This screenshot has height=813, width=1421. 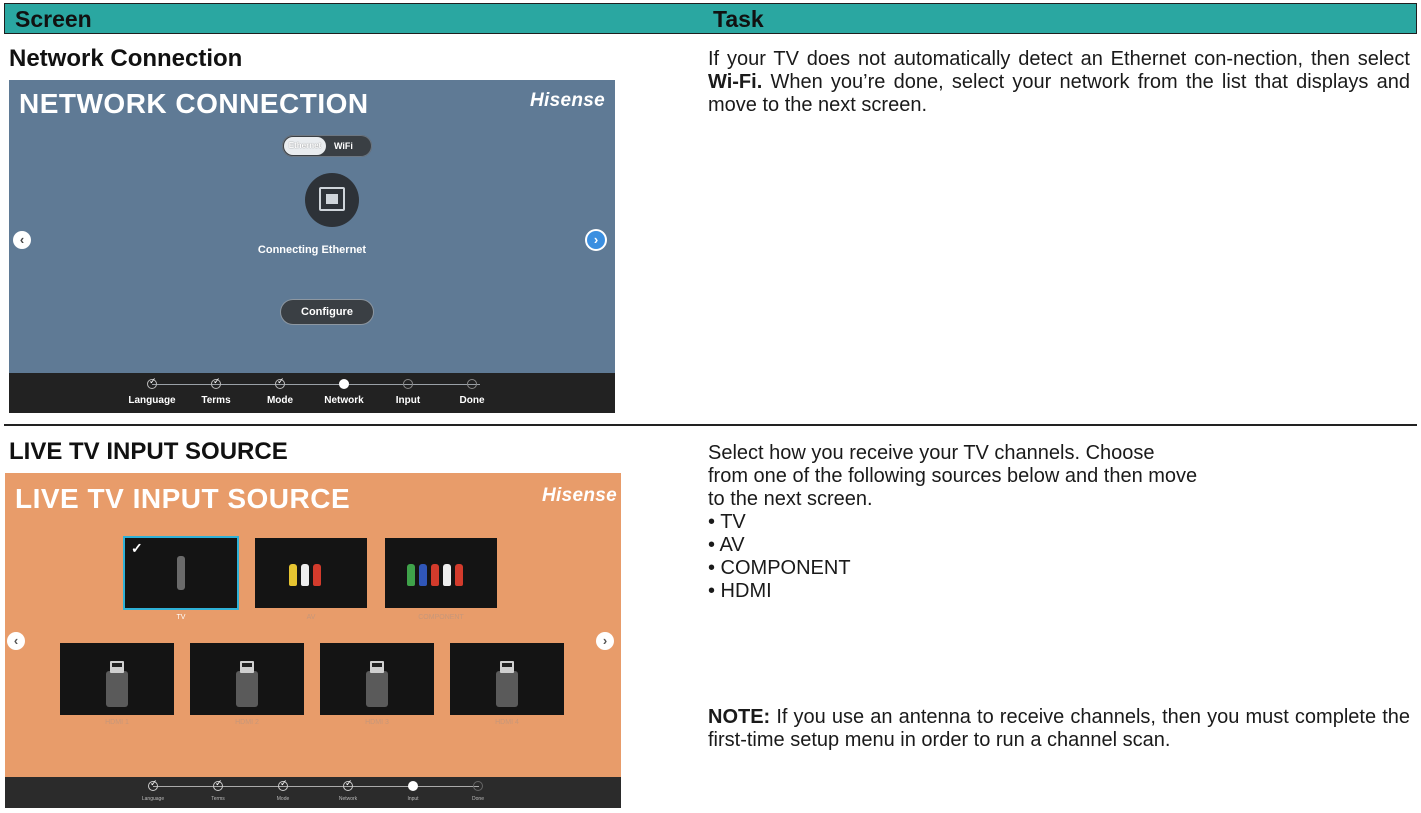 What do you see at coordinates (148, 451) in the screenshot?
I see `section-heading-input: LIVE TV INPUT SOURCE` at bounding box center [148, 451].